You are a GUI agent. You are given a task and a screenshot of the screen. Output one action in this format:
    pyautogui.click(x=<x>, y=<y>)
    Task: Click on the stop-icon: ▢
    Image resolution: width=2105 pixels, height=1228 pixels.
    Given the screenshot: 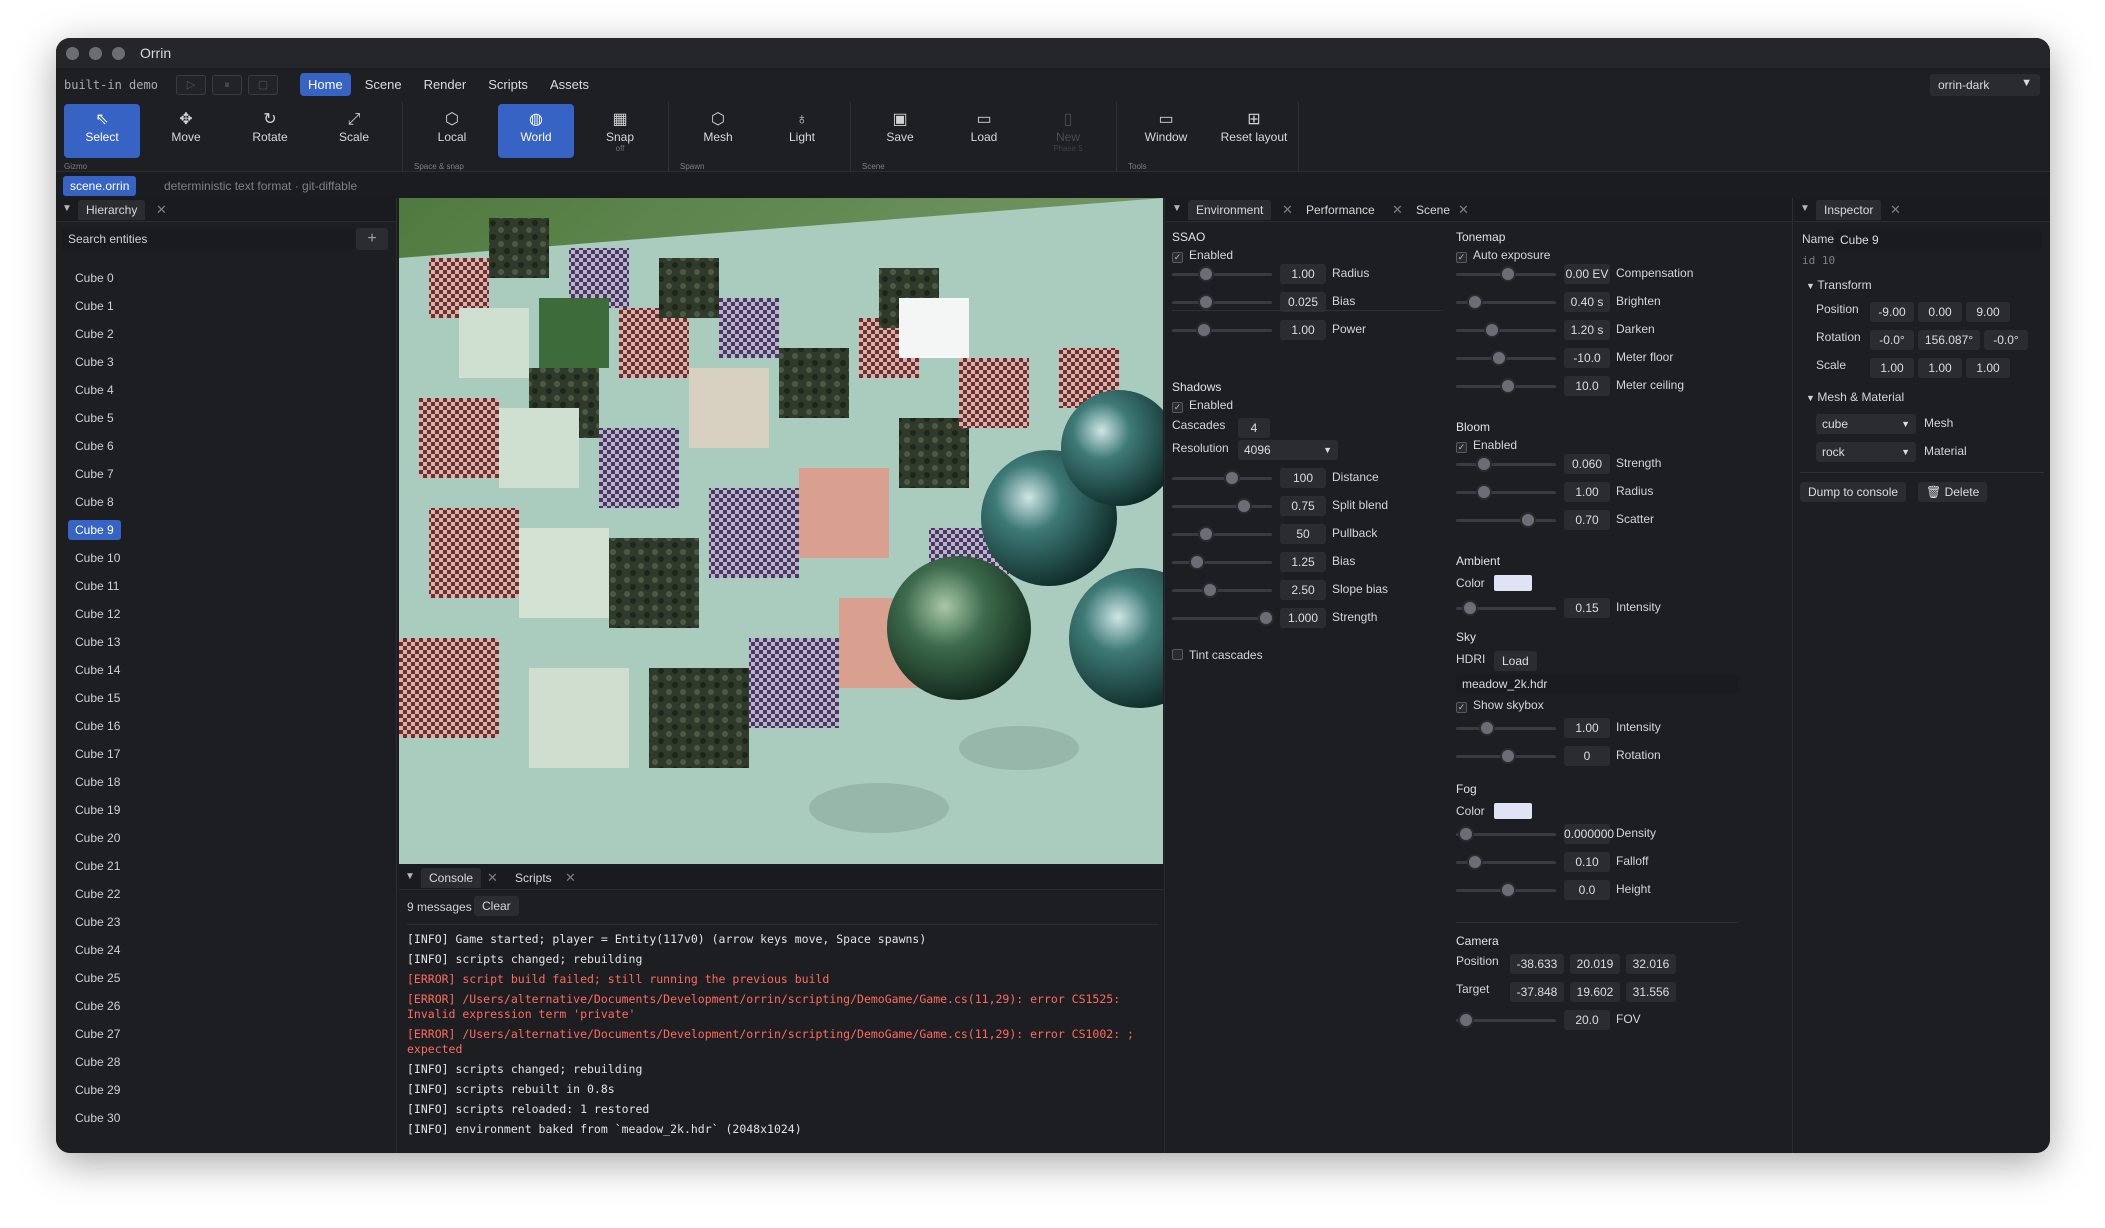 What is the action you would take?
    pyautogui.click(x=263, y=85)
    